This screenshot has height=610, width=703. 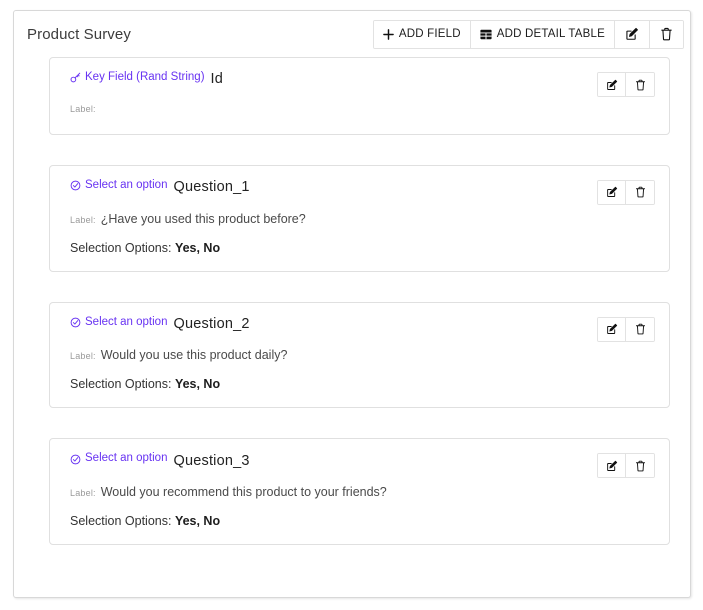 What do you see at coordinates (486, 34) in the screenshot?
I see `table-icon` at bounding box center [486, 34].